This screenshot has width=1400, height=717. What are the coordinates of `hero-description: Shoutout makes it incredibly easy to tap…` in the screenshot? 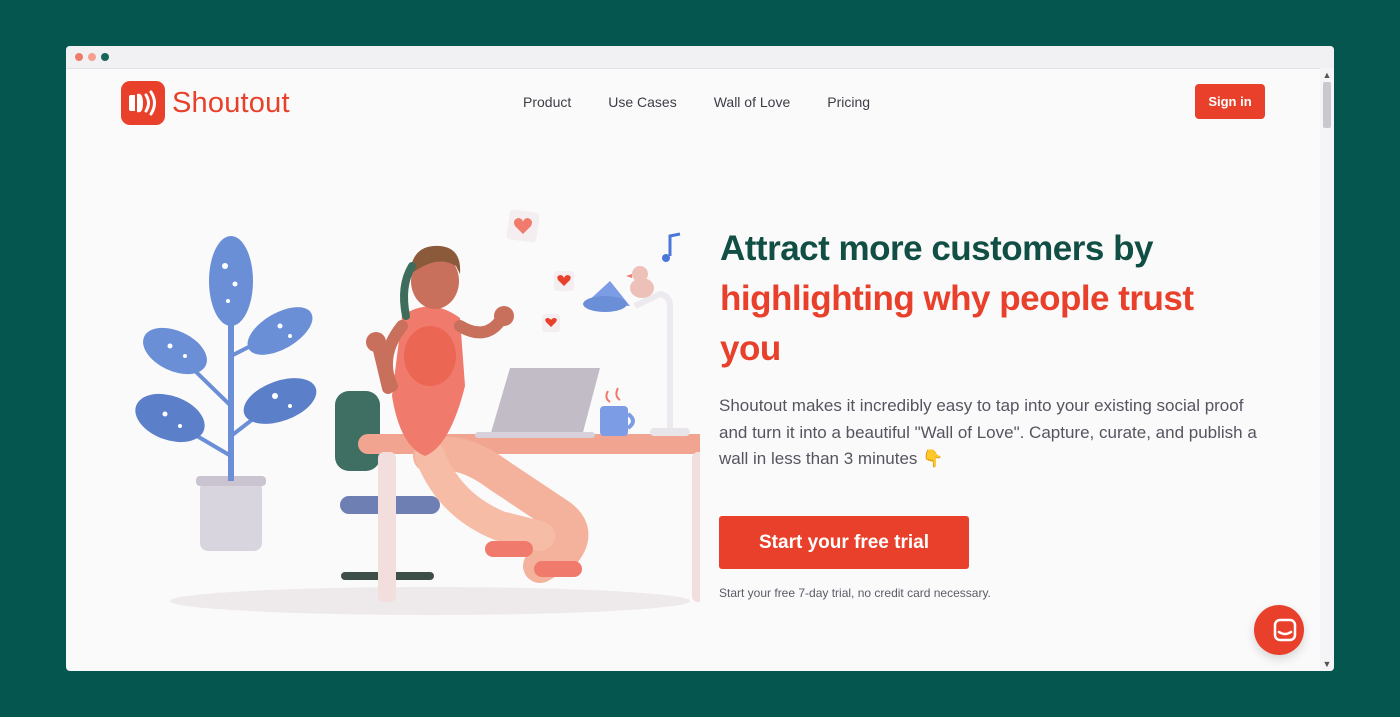 It's located at (989, 433).